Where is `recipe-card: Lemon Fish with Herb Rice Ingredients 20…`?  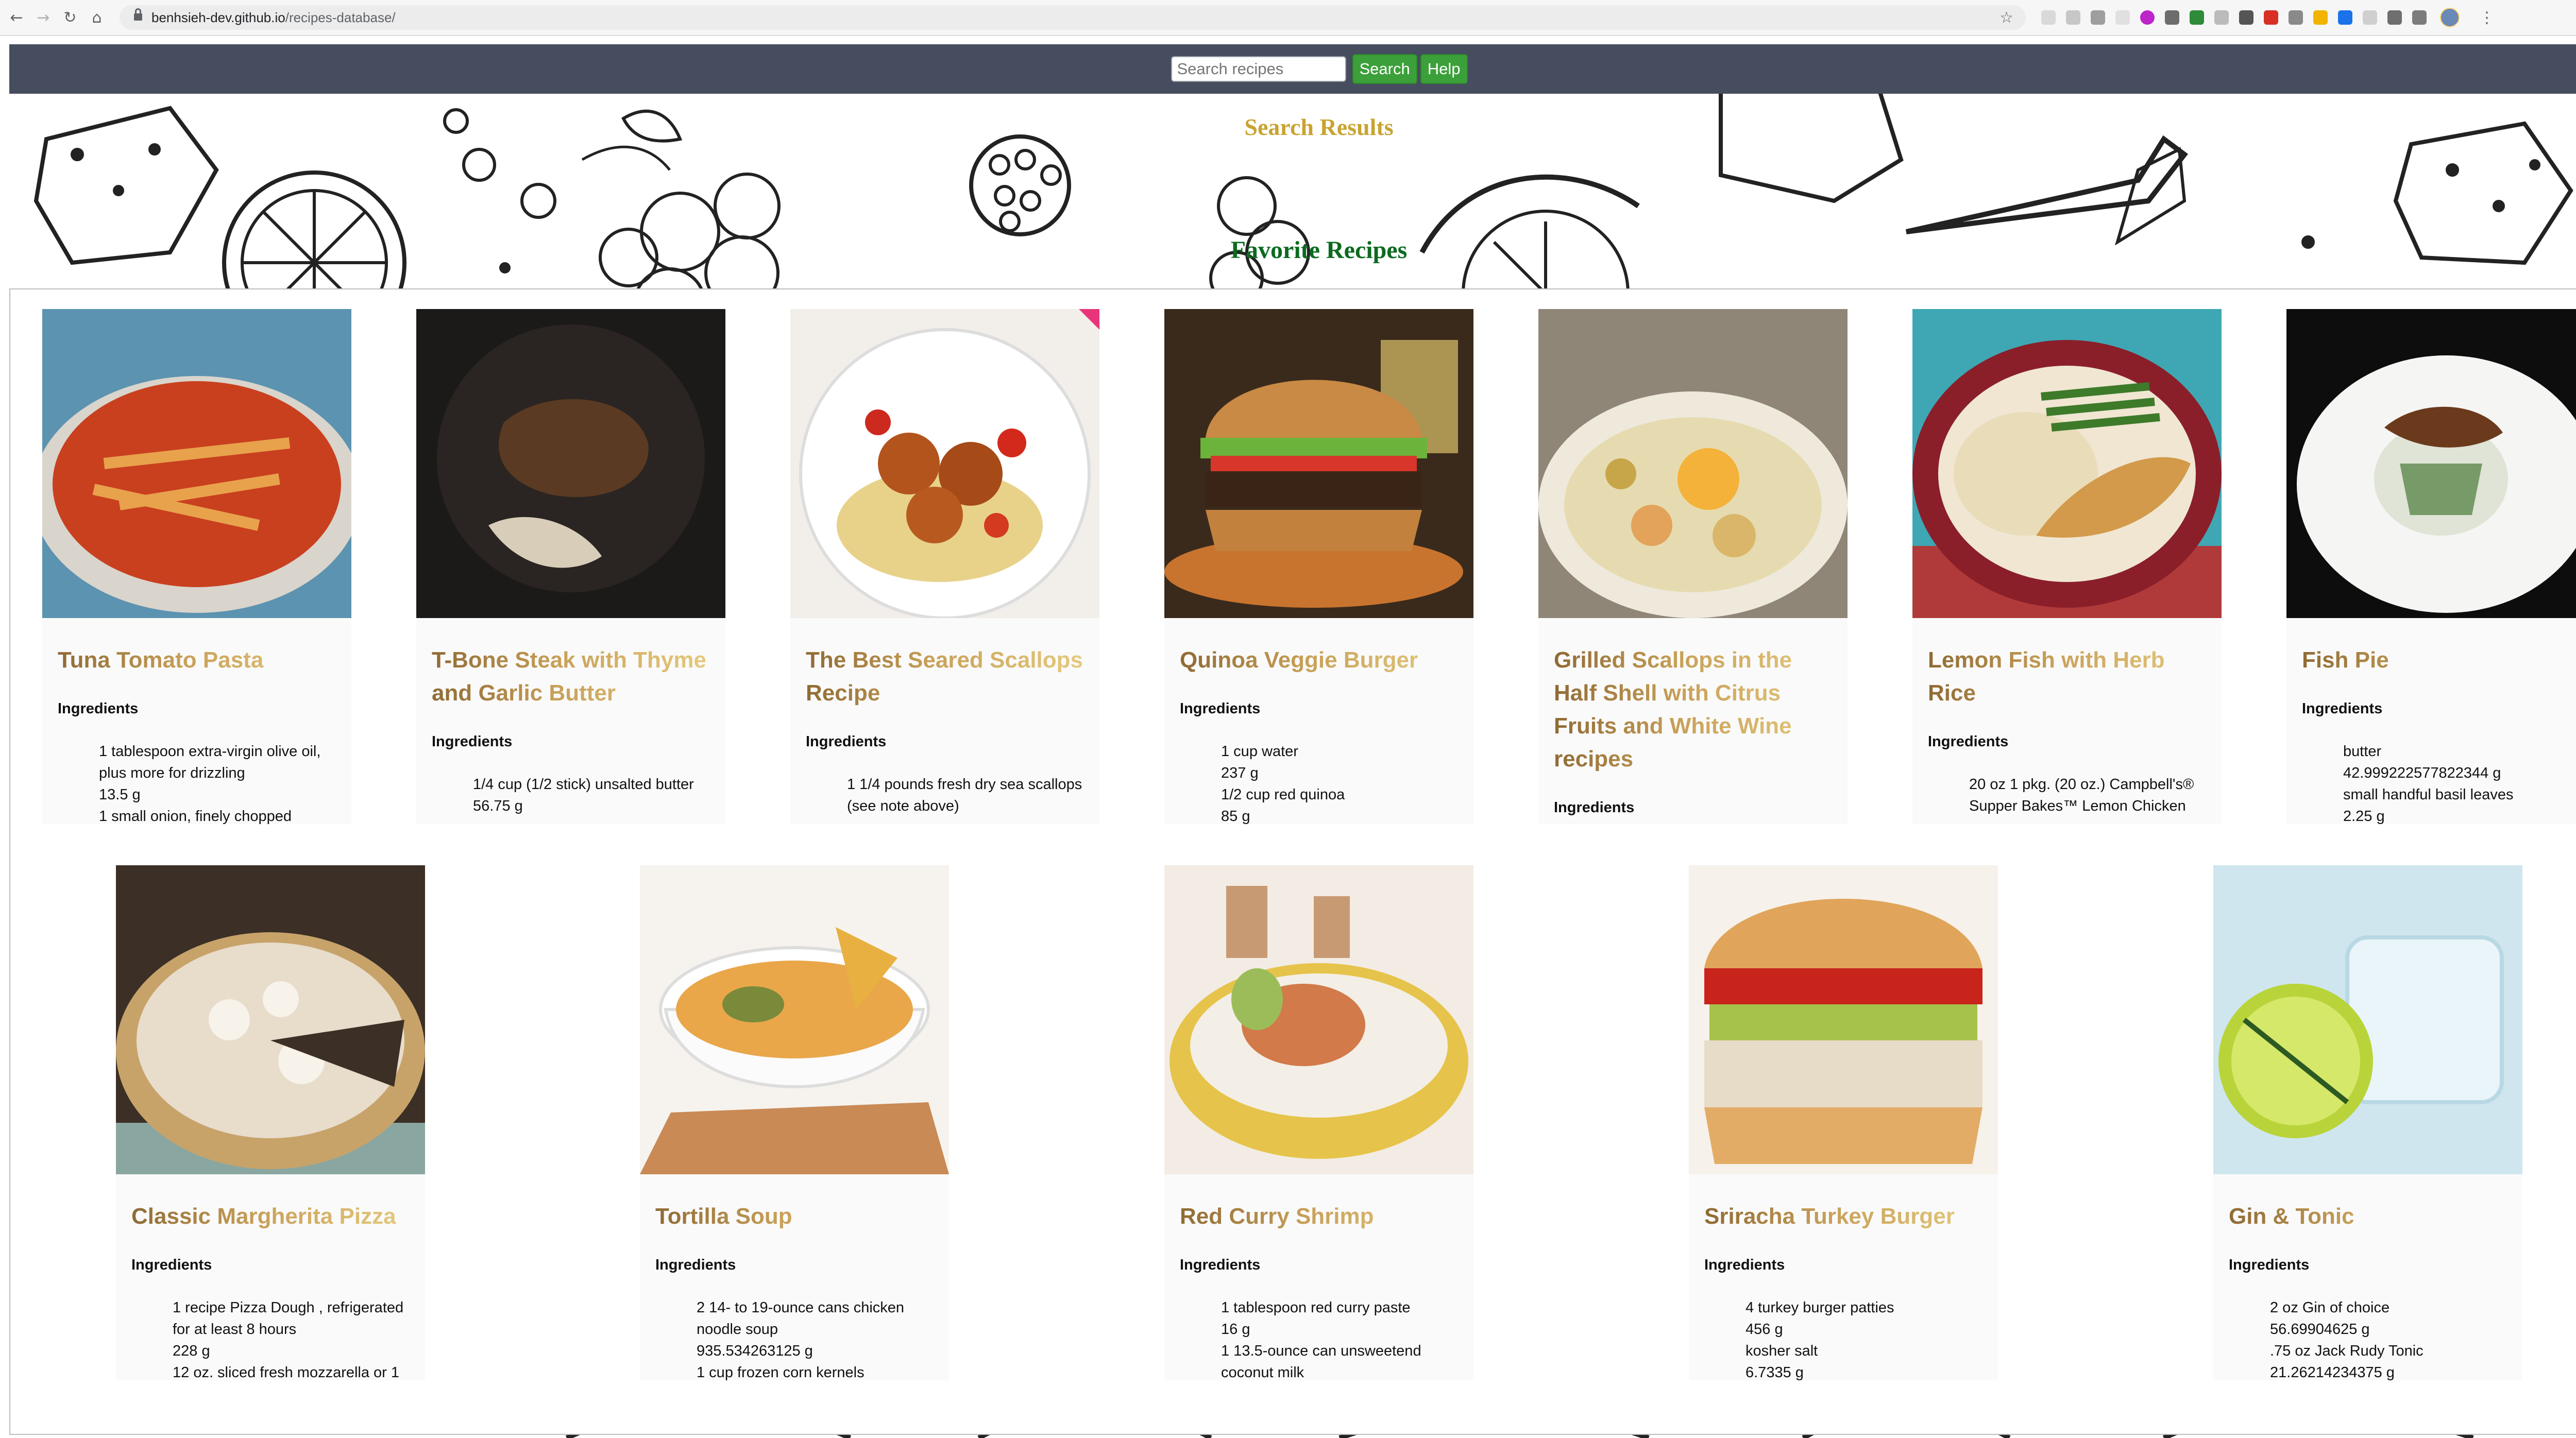
recipe-card: Lemon Fish with Herb Rice Ingredients 20… is located at coordinates (2067, 566).